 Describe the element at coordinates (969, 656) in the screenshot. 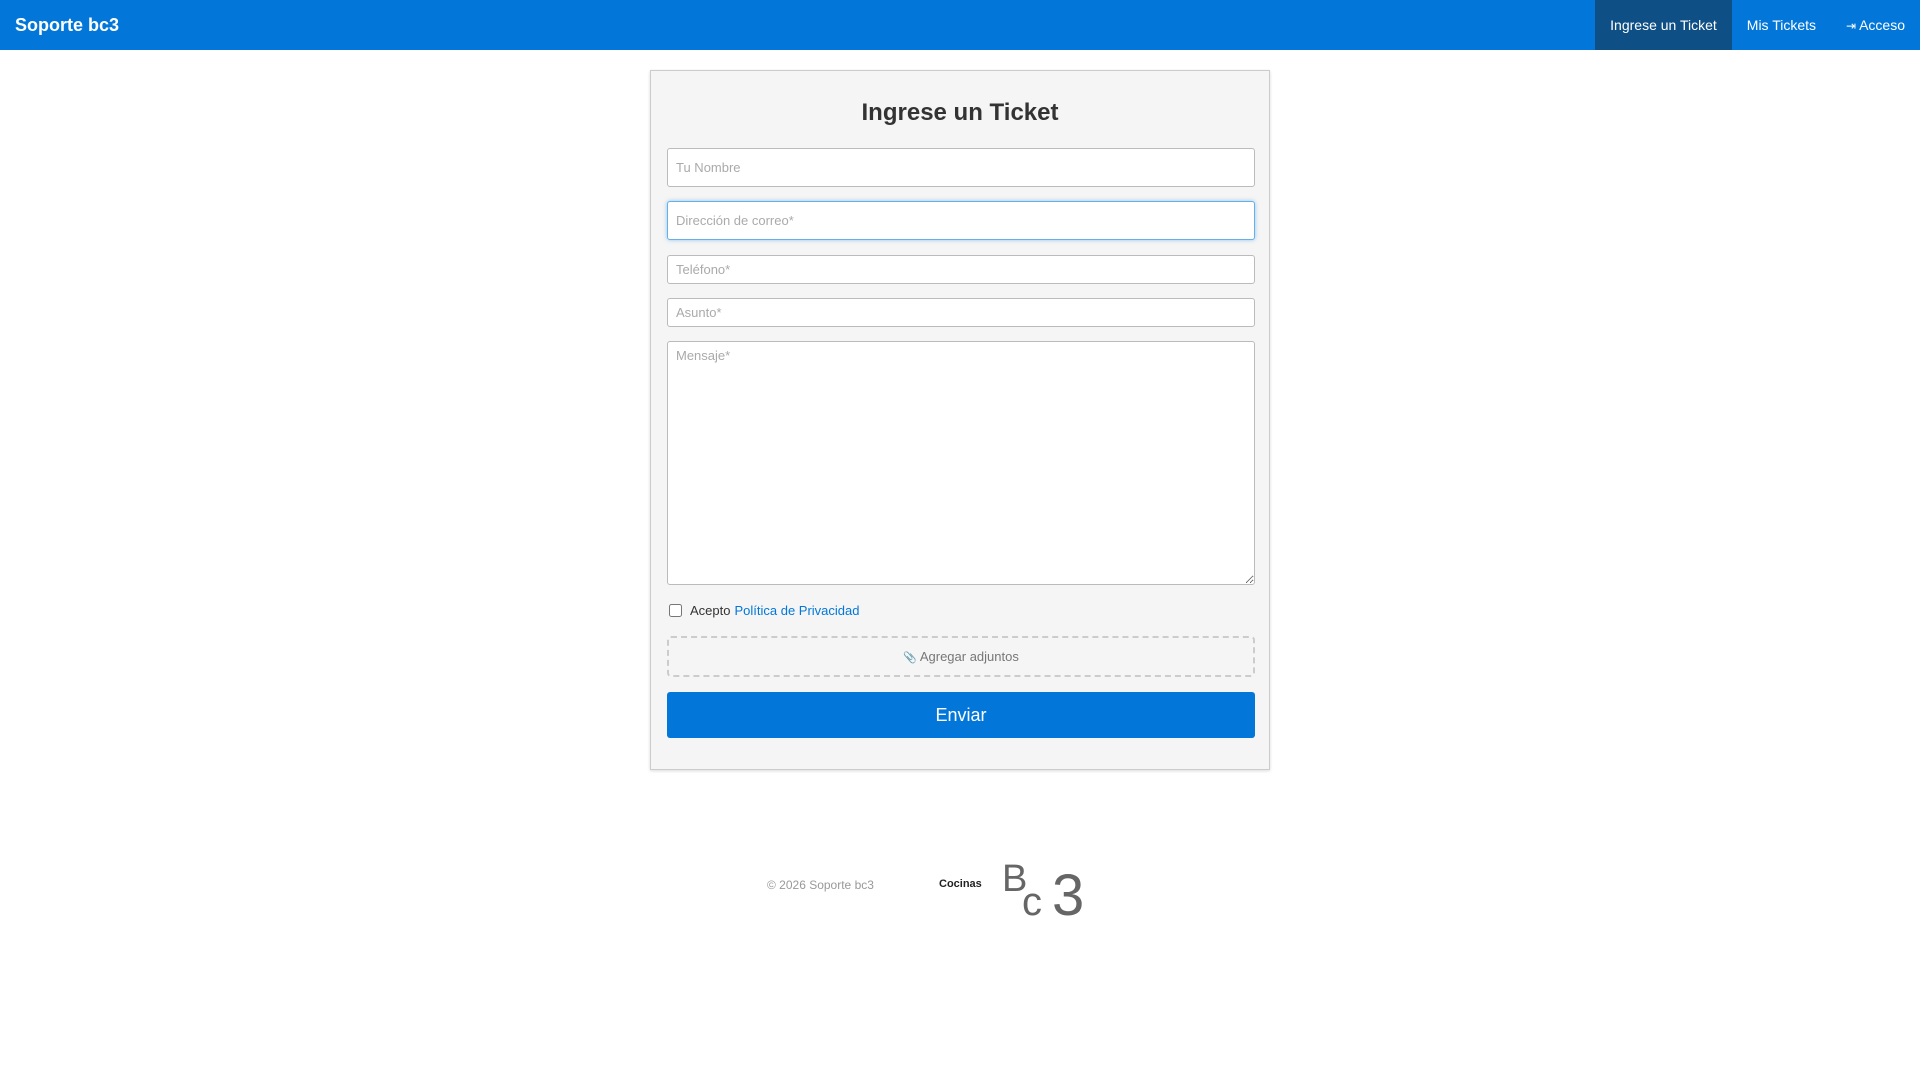

I see `add-attachments-label: Agregar adjuntos` at that location.